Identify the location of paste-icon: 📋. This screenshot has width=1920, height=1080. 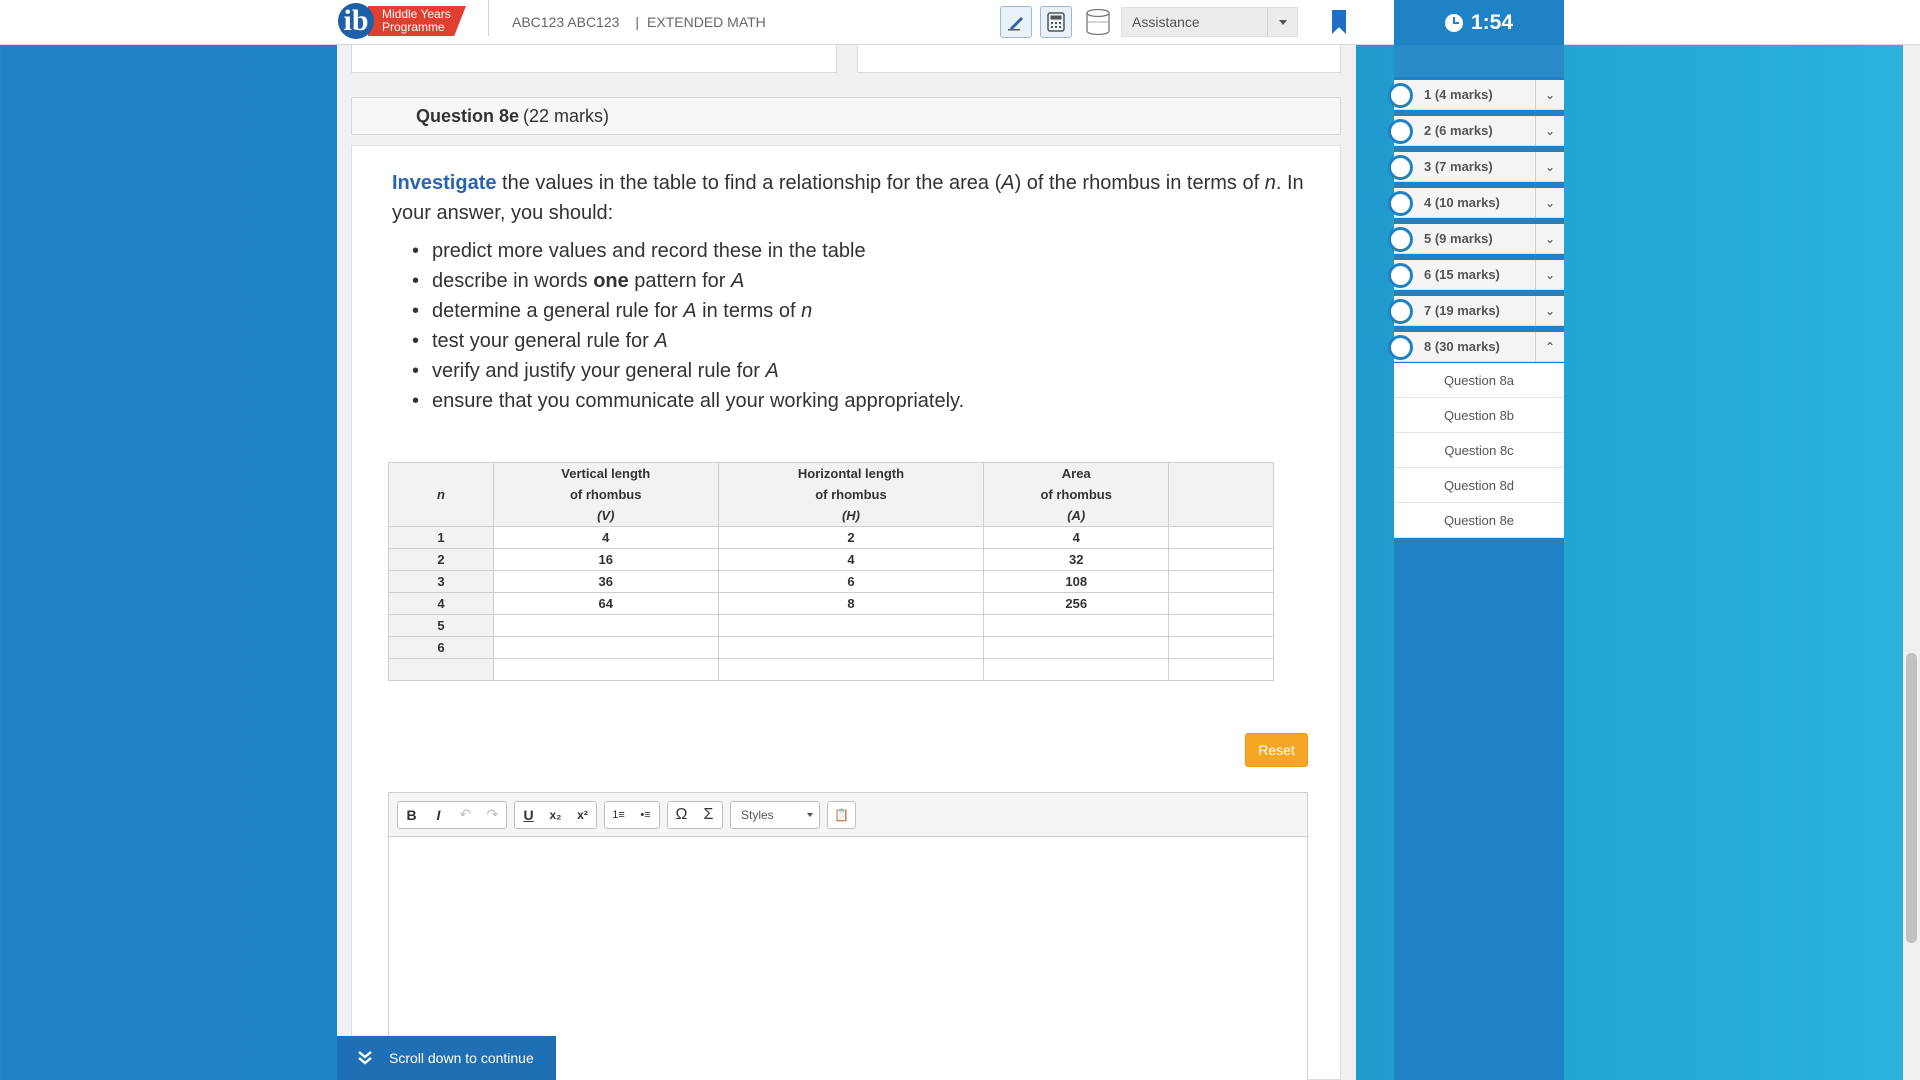
(841, 815).